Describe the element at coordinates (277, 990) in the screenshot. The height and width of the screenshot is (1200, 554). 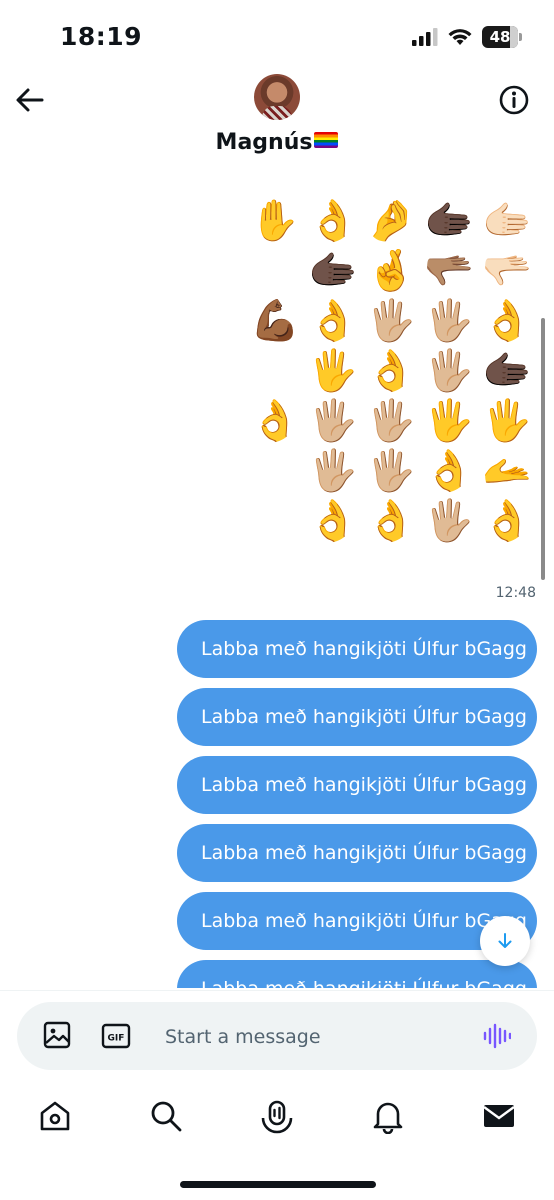
I see `divider` at that location.